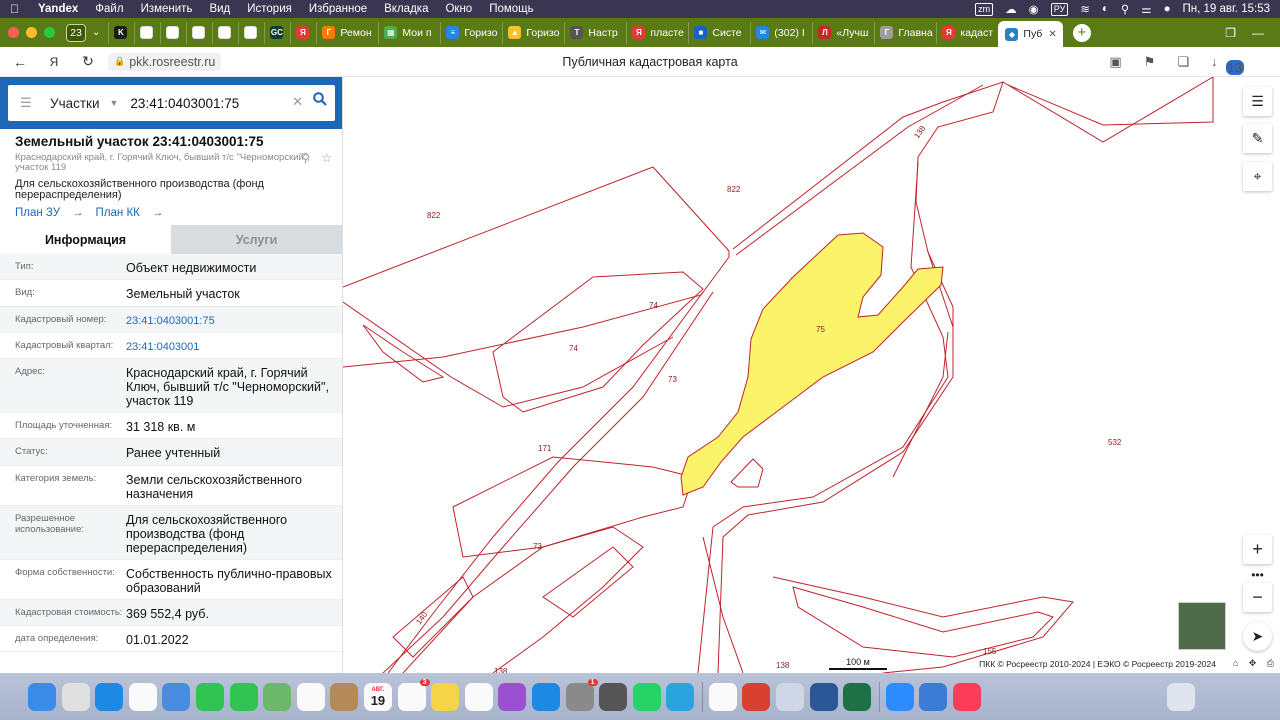  Describe the element at coordinates (967, 696) in the screenshot. I see `music-icon` at that location.